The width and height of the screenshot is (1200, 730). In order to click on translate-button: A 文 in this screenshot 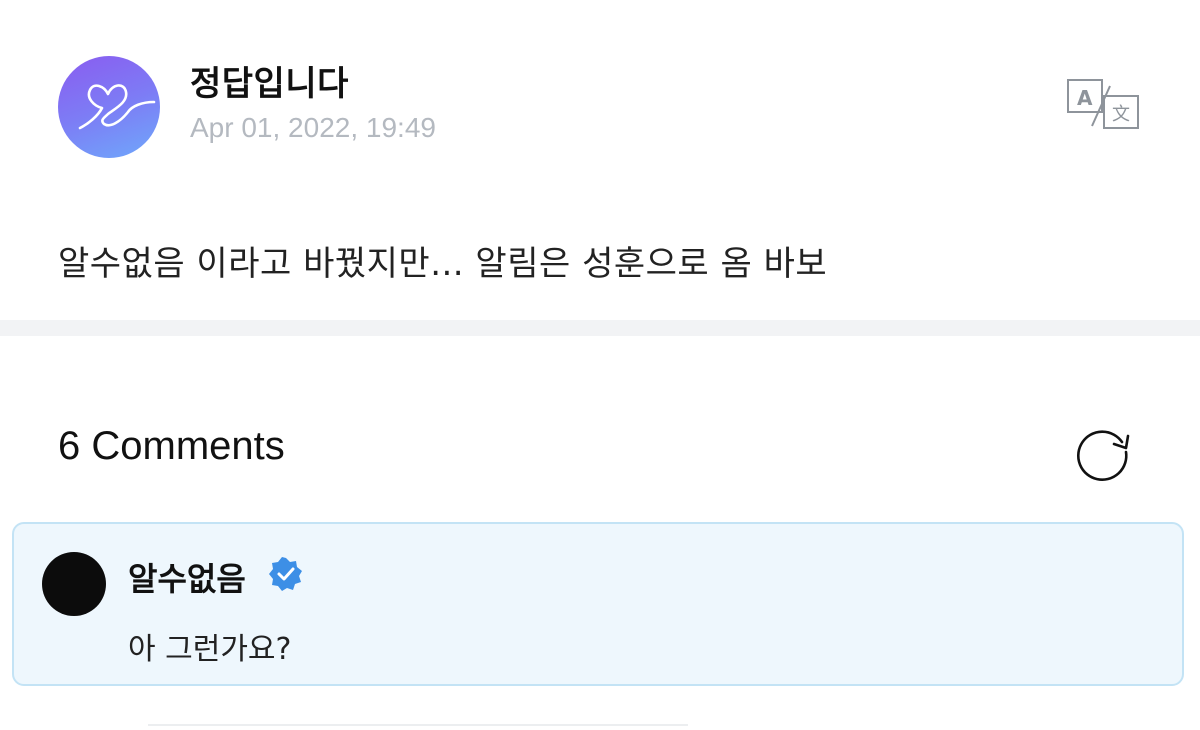, I will do `click(1103, 104)`.